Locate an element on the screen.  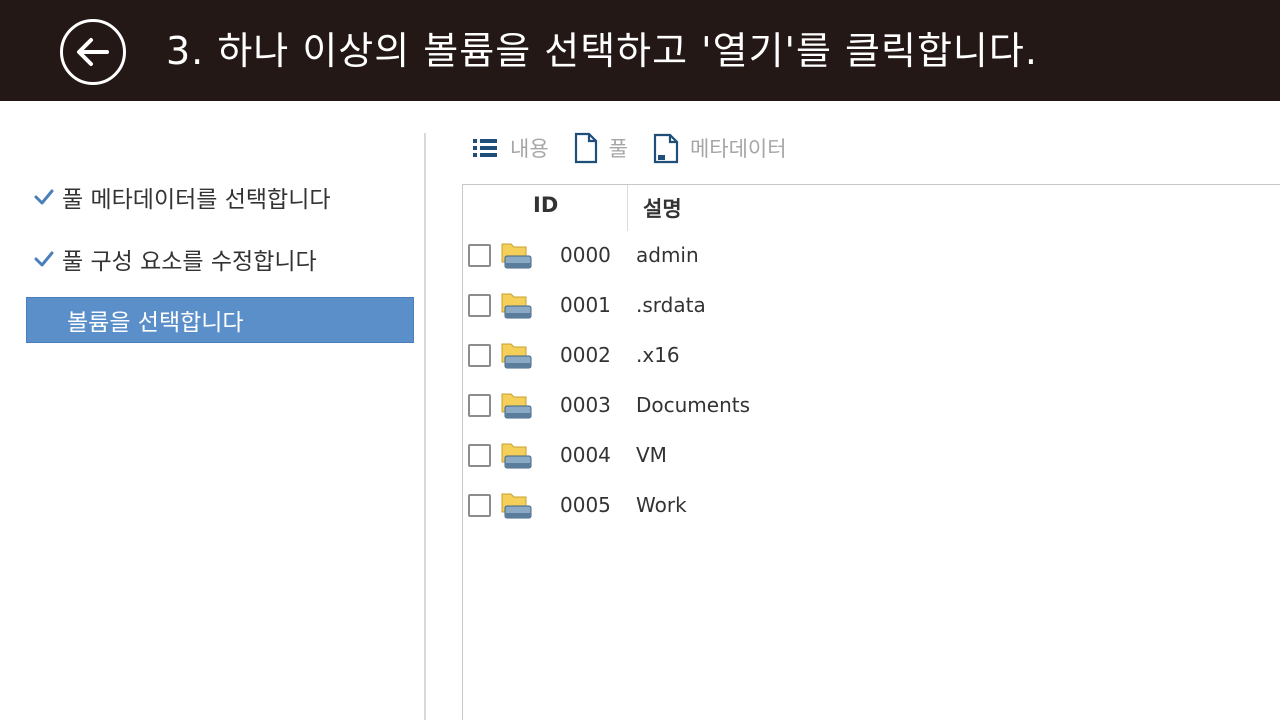
metadata-document-icon is located at coordinates (666, 148).